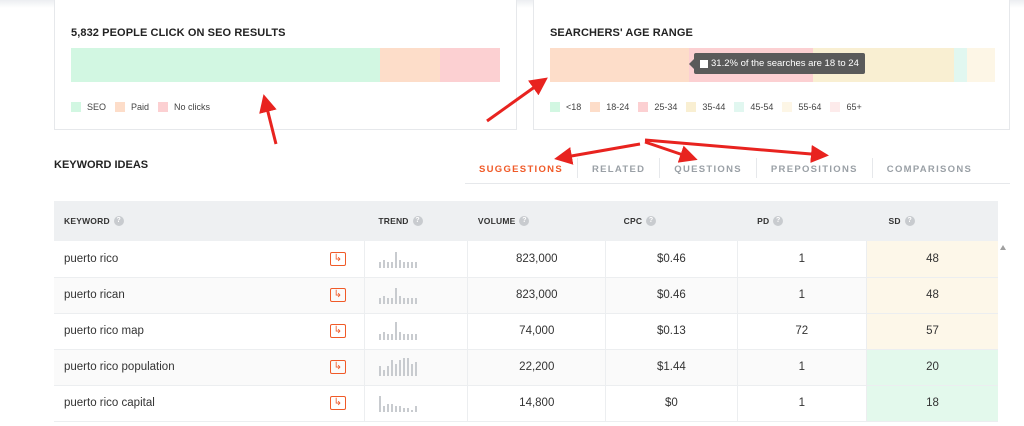  Describe the element at coordinates (268, 119) in the screenshot. I see `arrow-to-seo-bar` at that location.